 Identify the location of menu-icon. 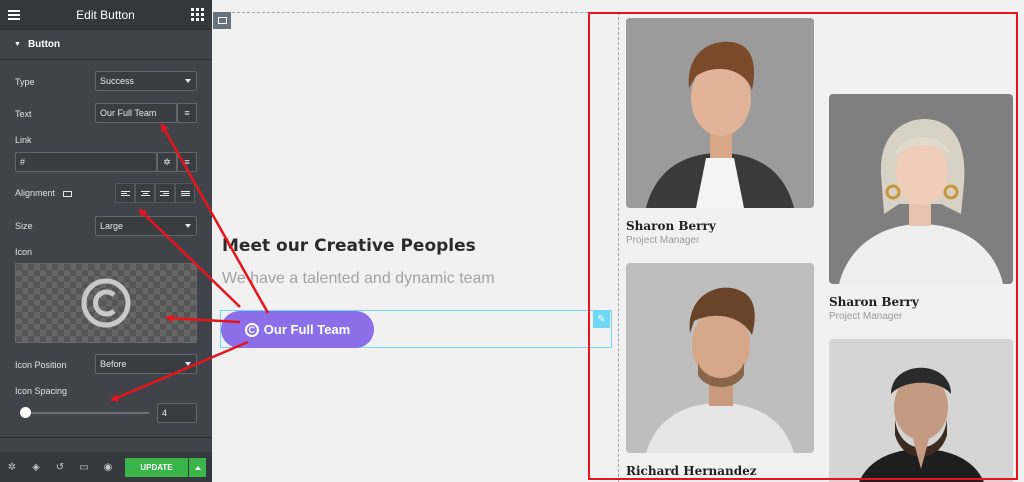
(14, 15).